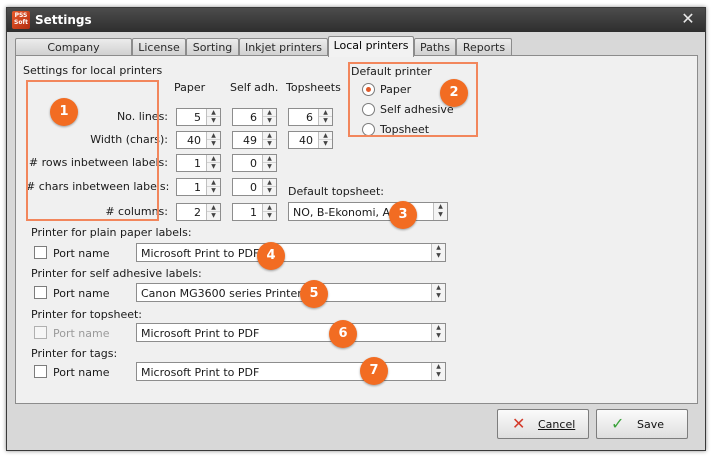 The image size is (713, 460). I want to click on plain-printer-select: Microsoft Print to PDF ▲ ▼, so click(291, 252).